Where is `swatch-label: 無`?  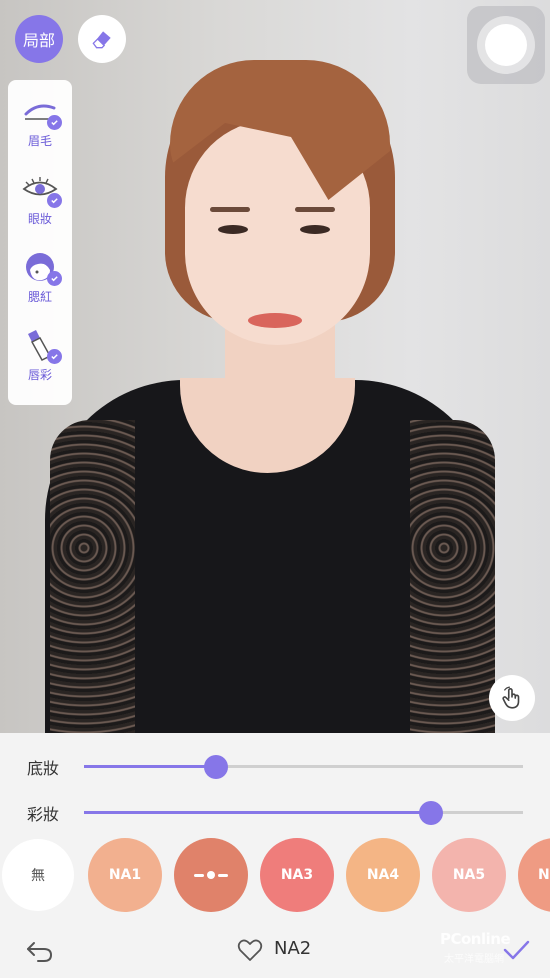 swatch-label: 無 is located at coordinates (38, 876).